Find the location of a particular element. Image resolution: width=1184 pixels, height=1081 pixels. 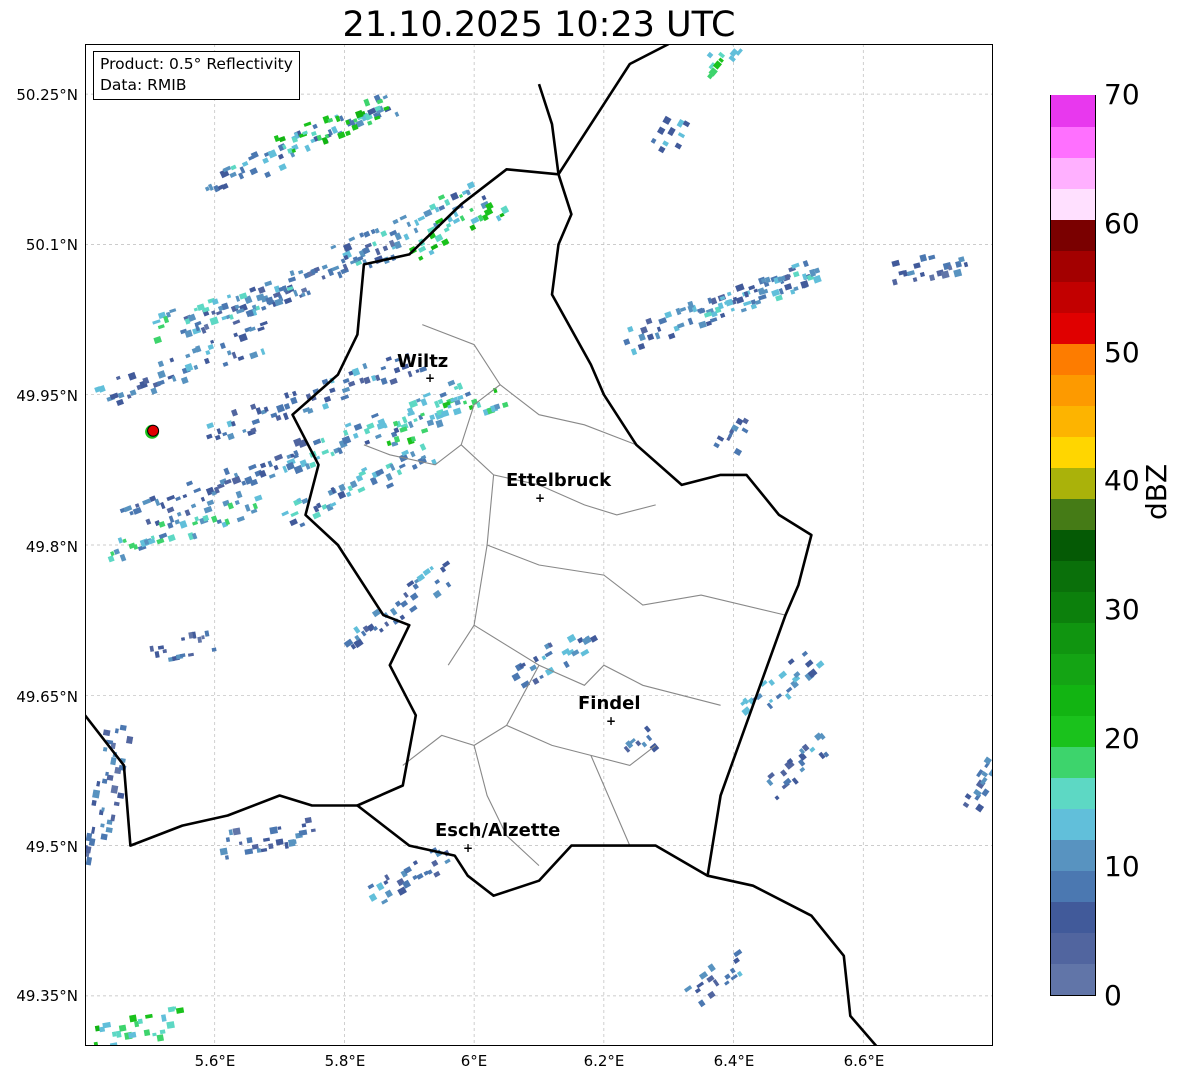

city-label-wiltz: Wiltz is located at coordinates (423, 361).